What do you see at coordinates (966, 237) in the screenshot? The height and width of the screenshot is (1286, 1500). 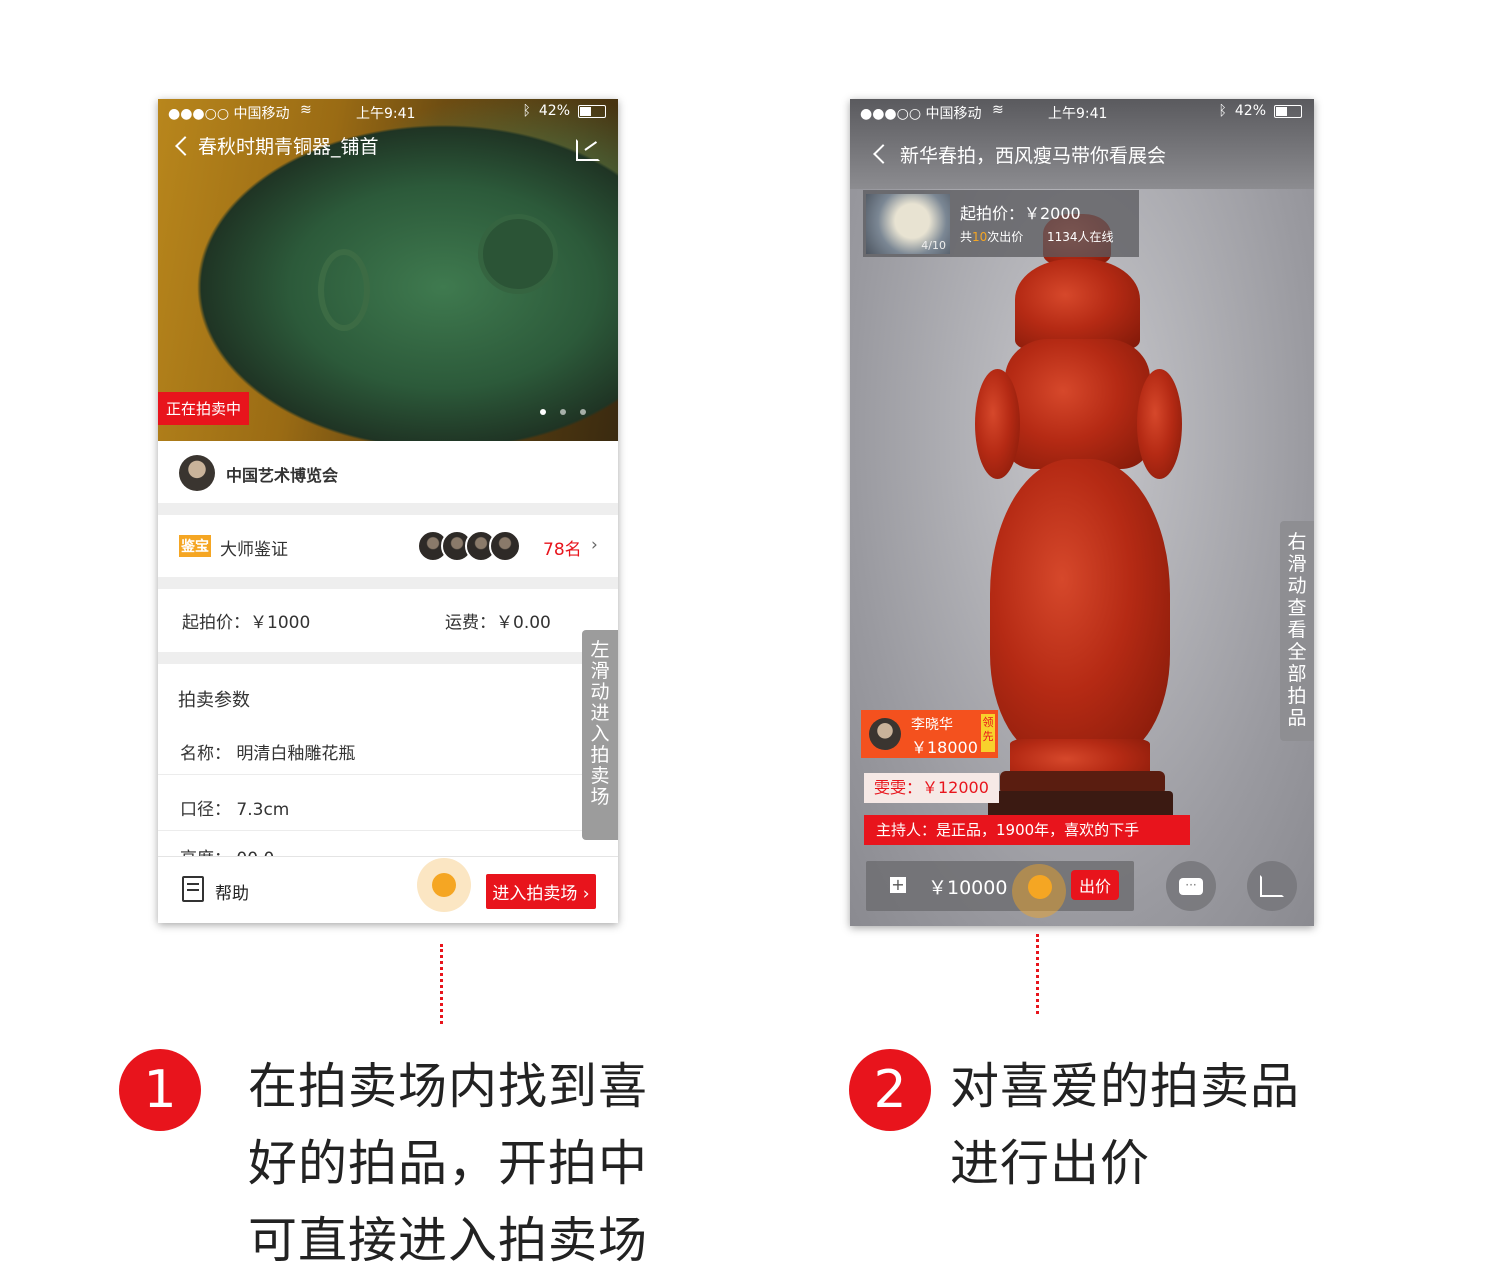 I see `bids-prefix: 共` at bounding box center [966, 237].